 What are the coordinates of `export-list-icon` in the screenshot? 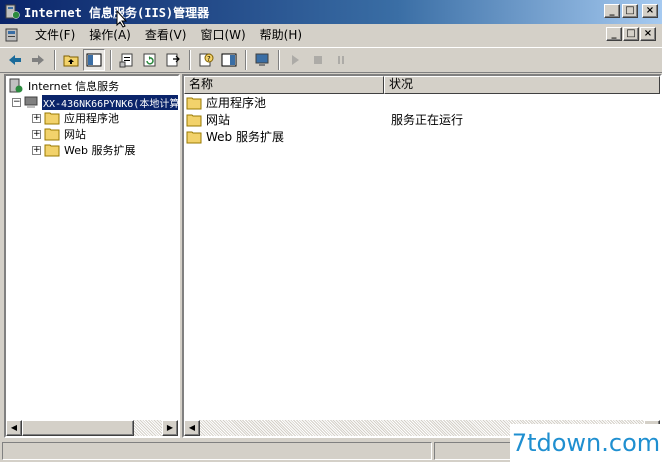 It's located at (173, 60).